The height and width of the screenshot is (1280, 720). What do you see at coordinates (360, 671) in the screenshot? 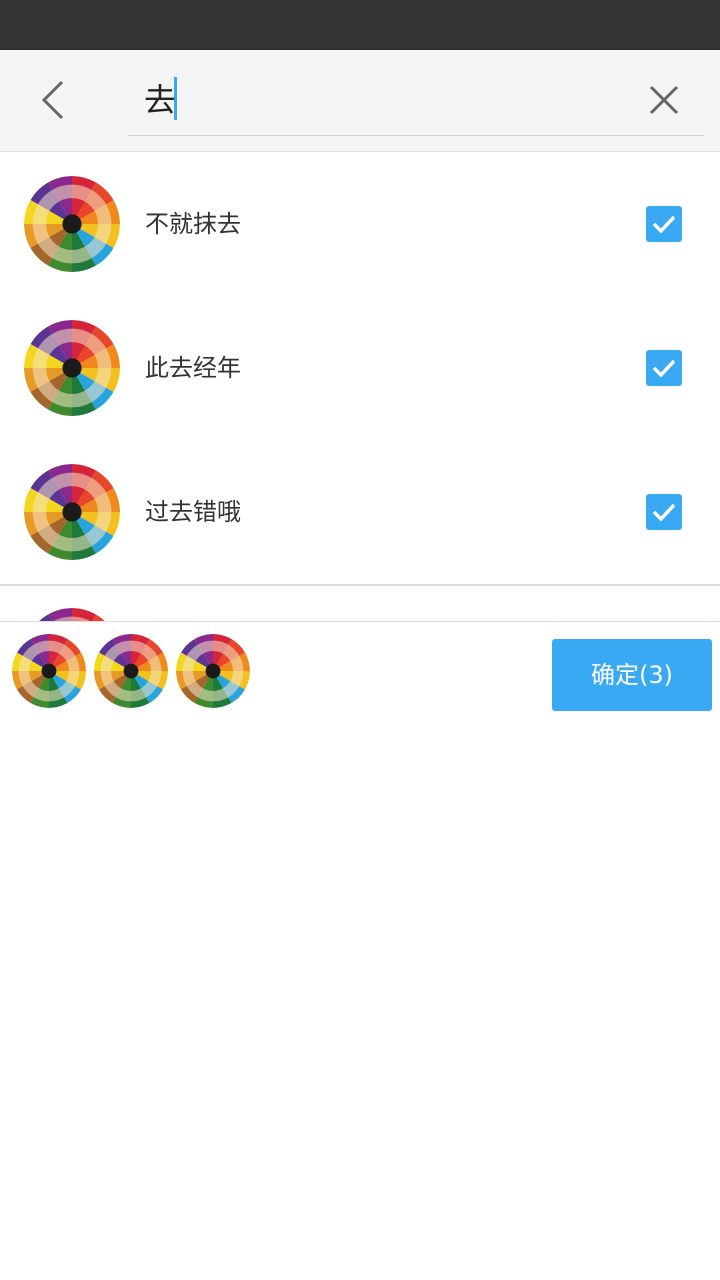
I see `selected-contacts-bar: 确定(3)` at bounding box center [360, 671].